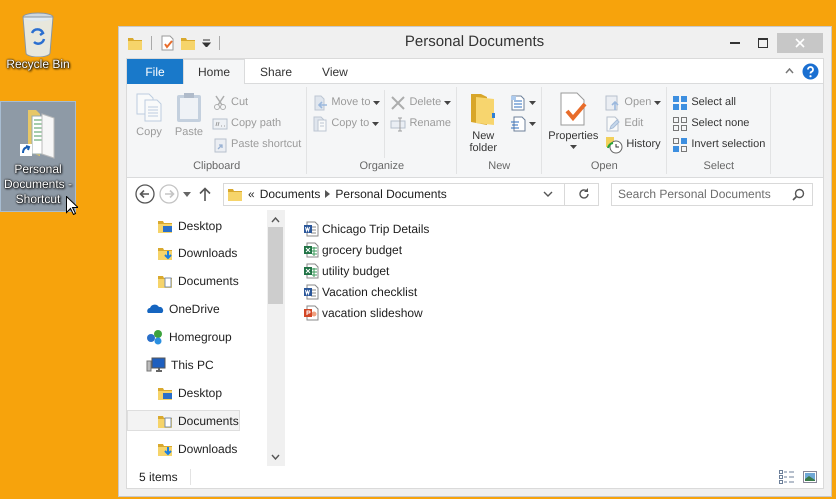 Image resolution: width=836 pixels, height=499 pixels. I want to click on address-bar: « Documents Personal Documents, so click(411, 194).